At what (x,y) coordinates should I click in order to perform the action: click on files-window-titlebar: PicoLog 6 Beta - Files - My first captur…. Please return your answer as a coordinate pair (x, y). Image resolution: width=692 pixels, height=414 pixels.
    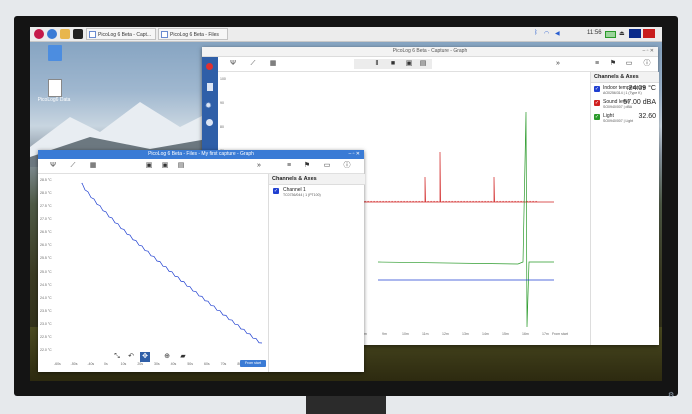
    Looking at the image, I should click on (201, 154).